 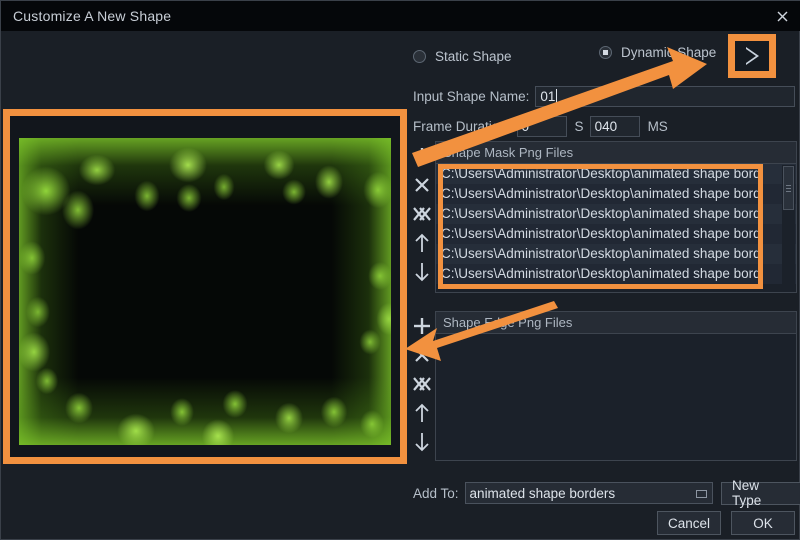 What do you see at coordinates (473, 56) in the screenshot?
I see `radio-label-static: Static Shape` at bounding box center [473, 56].